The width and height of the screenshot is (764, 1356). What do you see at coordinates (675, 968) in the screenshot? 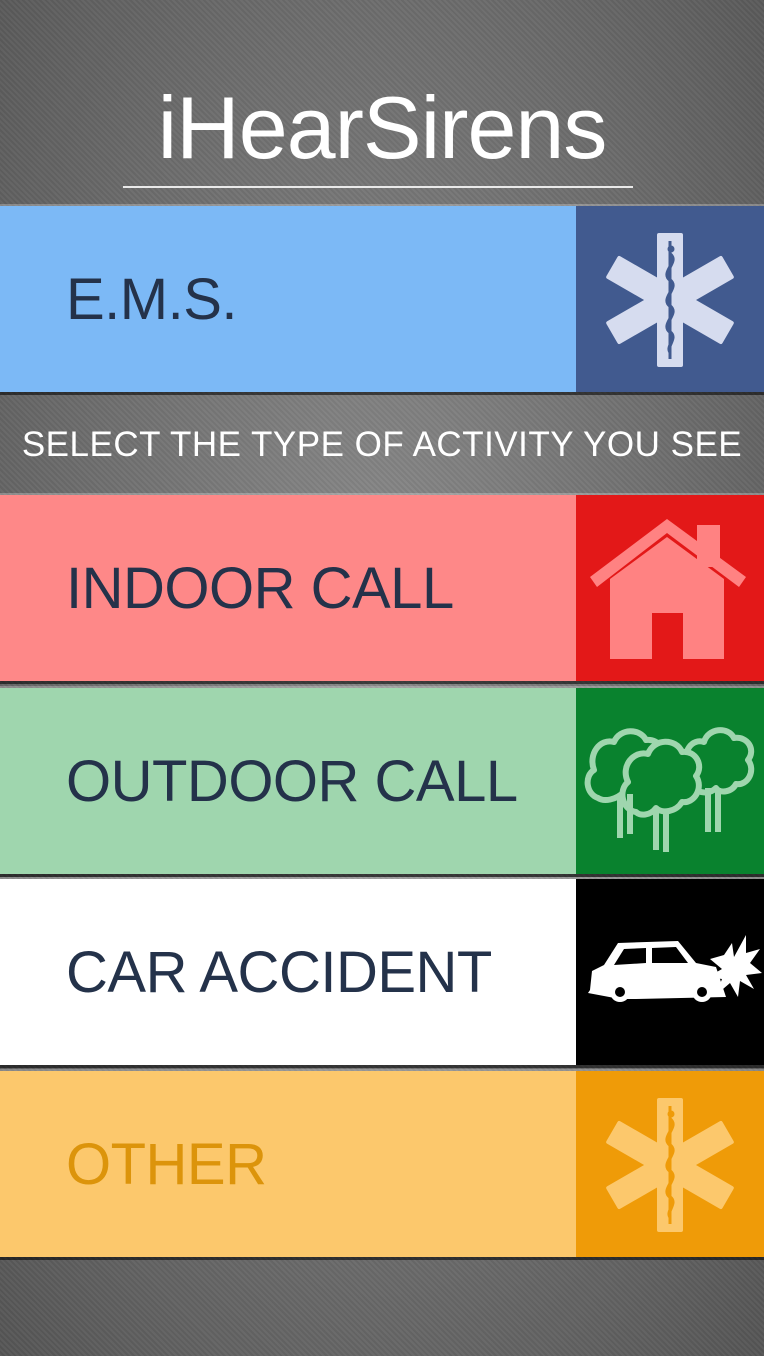
I see `car-crash-icon` at bounding box center [675, 968].